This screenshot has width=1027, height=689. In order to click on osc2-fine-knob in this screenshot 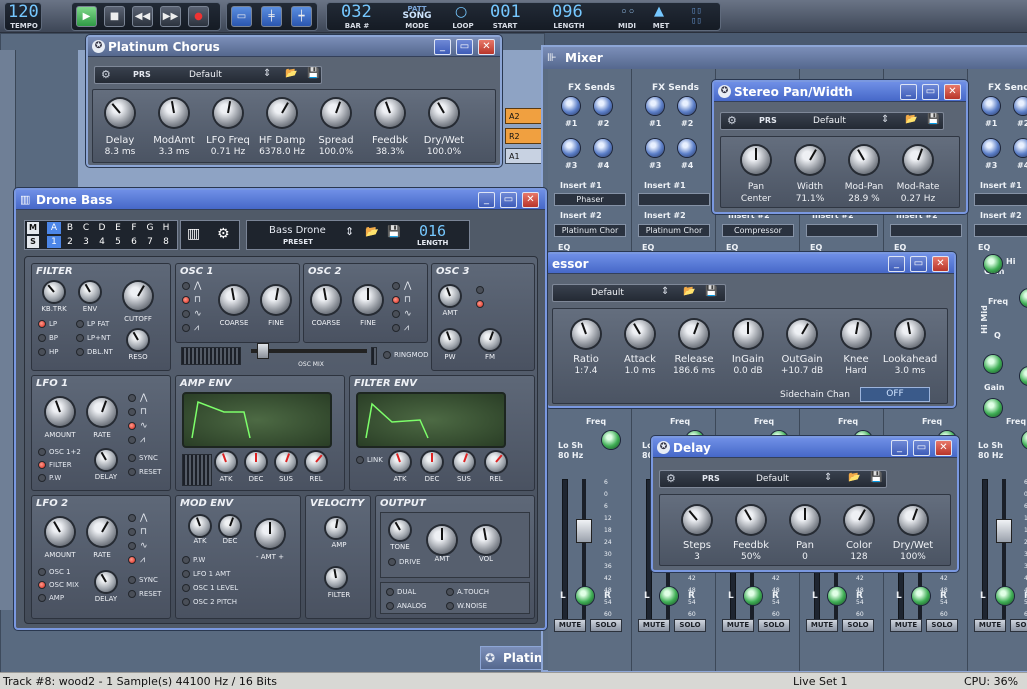, I will do `click(368, 300)`.